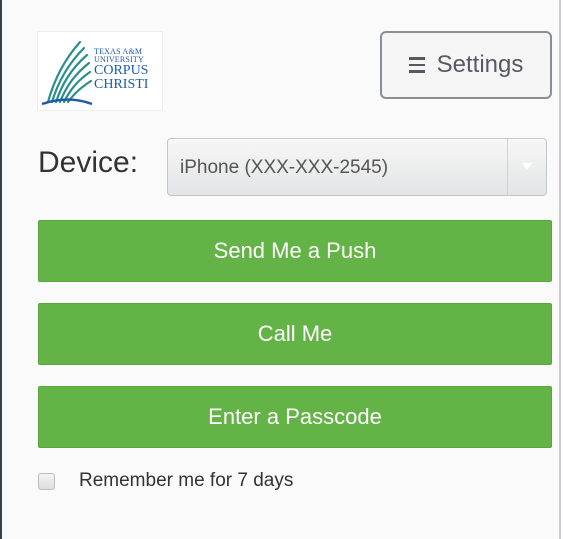  I want to click on device-select-value: iPhone (XXX-XXX-2545), so click(284, 167).